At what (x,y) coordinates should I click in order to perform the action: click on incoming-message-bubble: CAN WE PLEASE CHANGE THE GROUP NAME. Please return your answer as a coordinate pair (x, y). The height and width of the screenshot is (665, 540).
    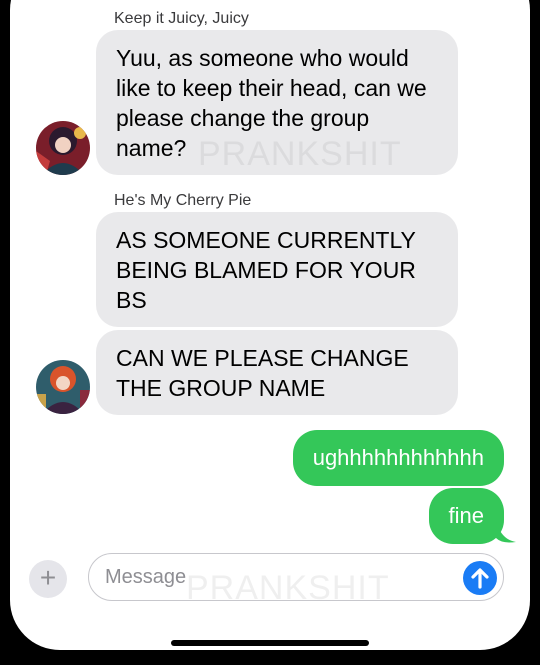
    Looking at the image, I should click on (277, 372).